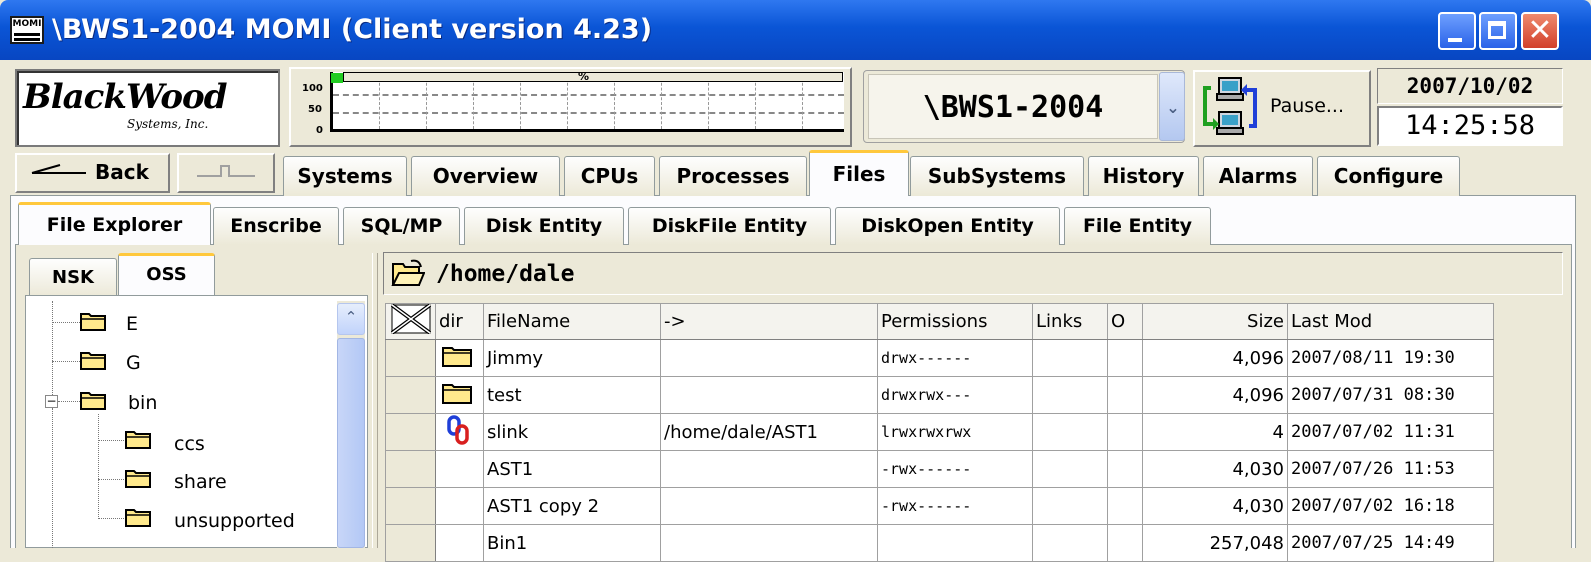 This screenshot has height=562, width=1591. What do you see at coordinates (997, 176) in the screenshot?
I see `tab-subsystems: SubSystems` at bounding box center [997, 176].